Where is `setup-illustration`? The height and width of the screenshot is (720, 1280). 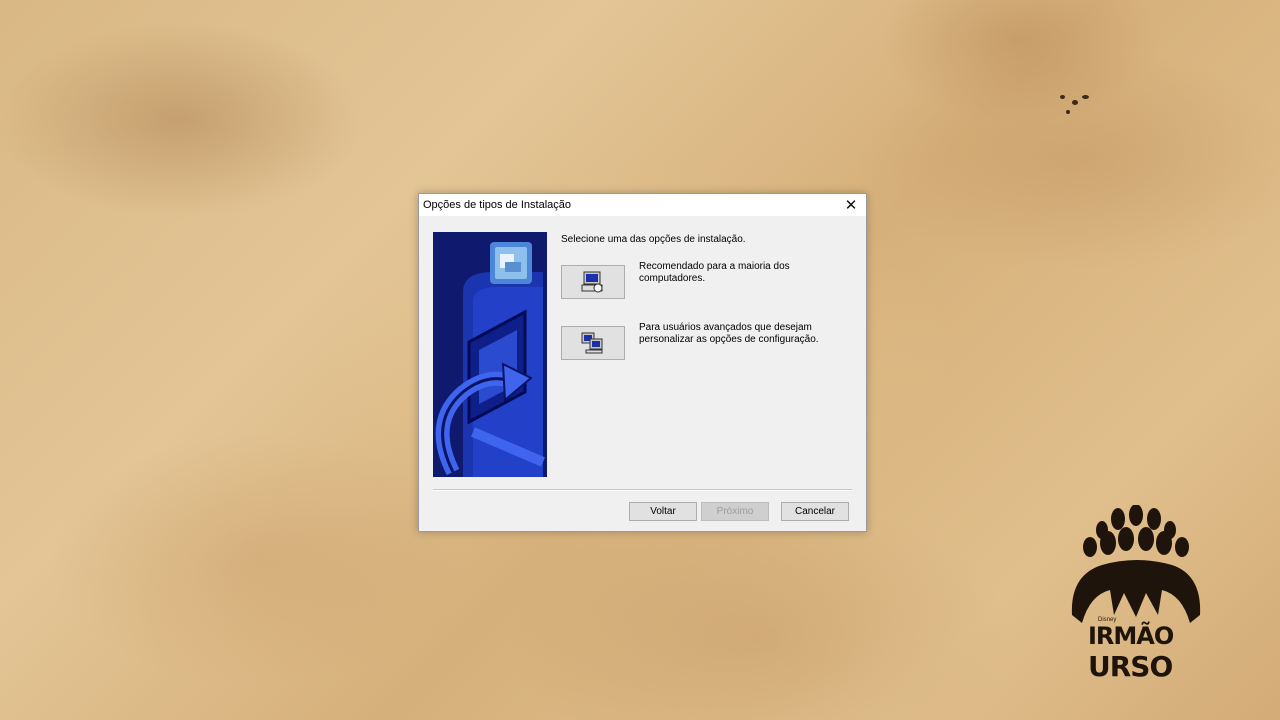
setup-illustration is located at coordinates (490, 354).